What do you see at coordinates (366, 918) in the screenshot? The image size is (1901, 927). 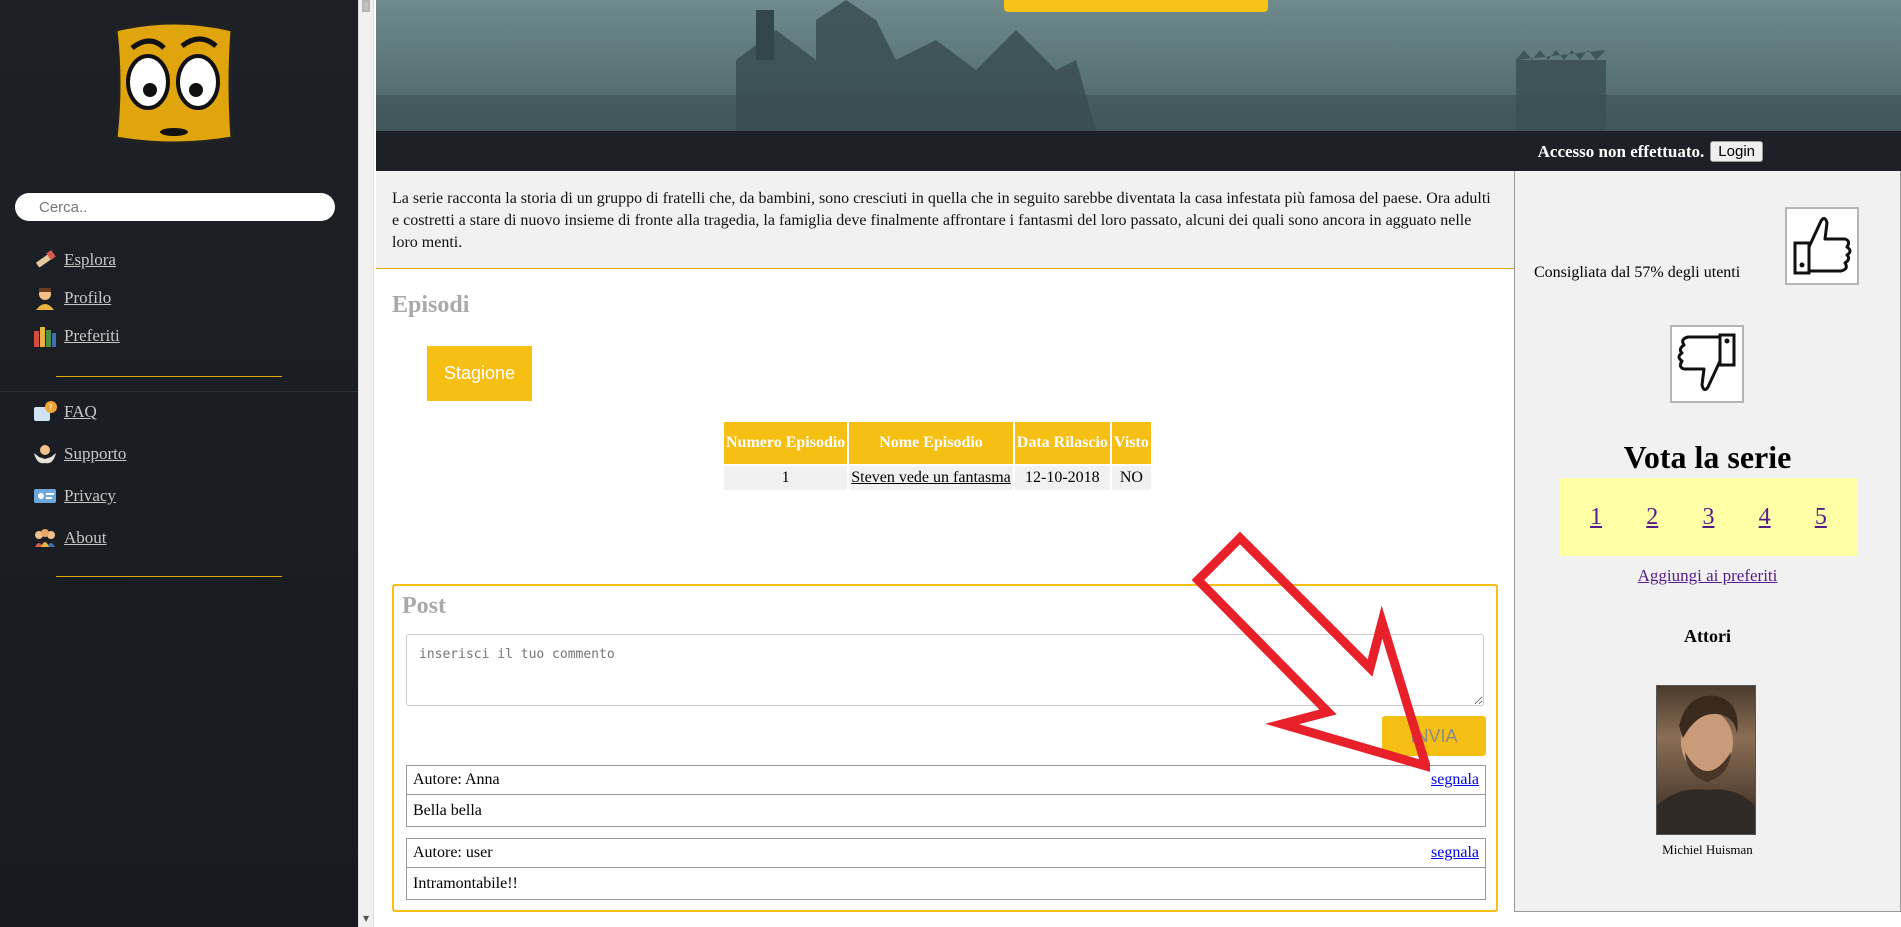 I see `scroll-down-arrow-icon: ▼` at bounding box center [366, 918].